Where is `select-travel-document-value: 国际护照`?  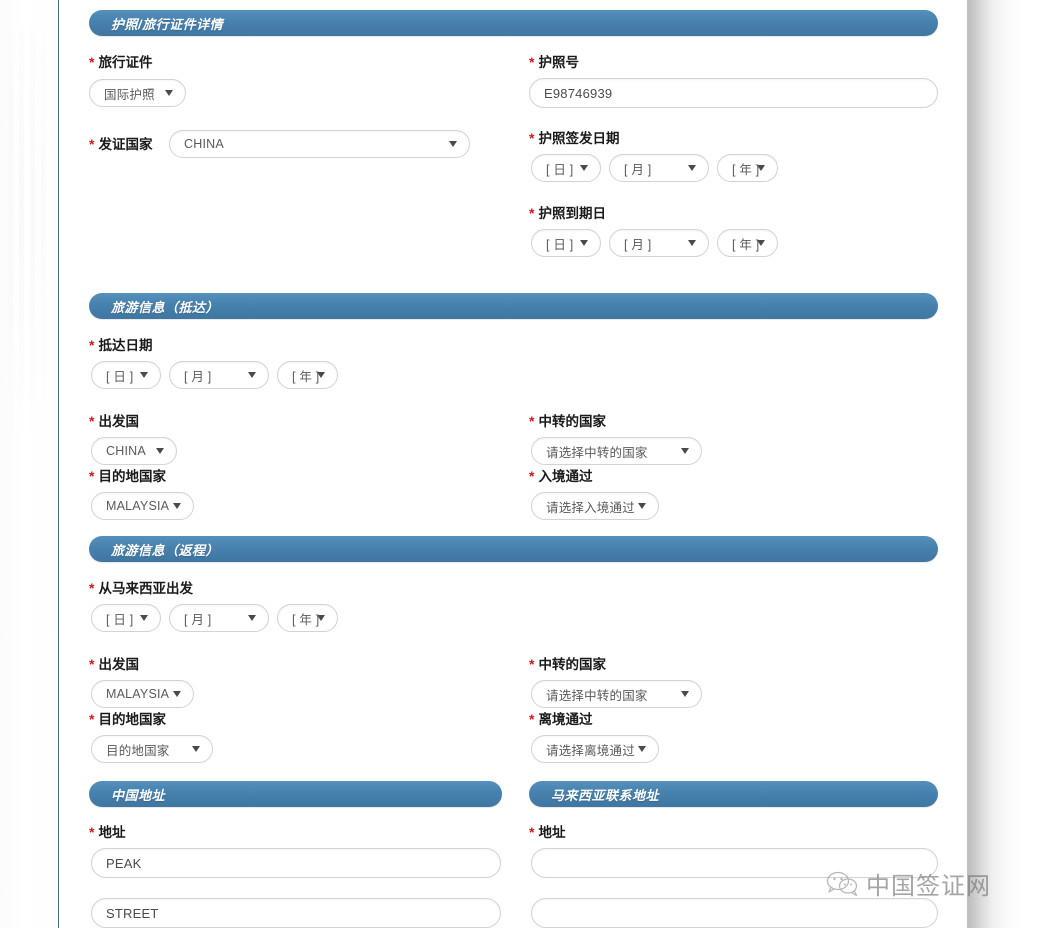
select-travel-document-value: 国际护照 is located at coordinates (129, 94).